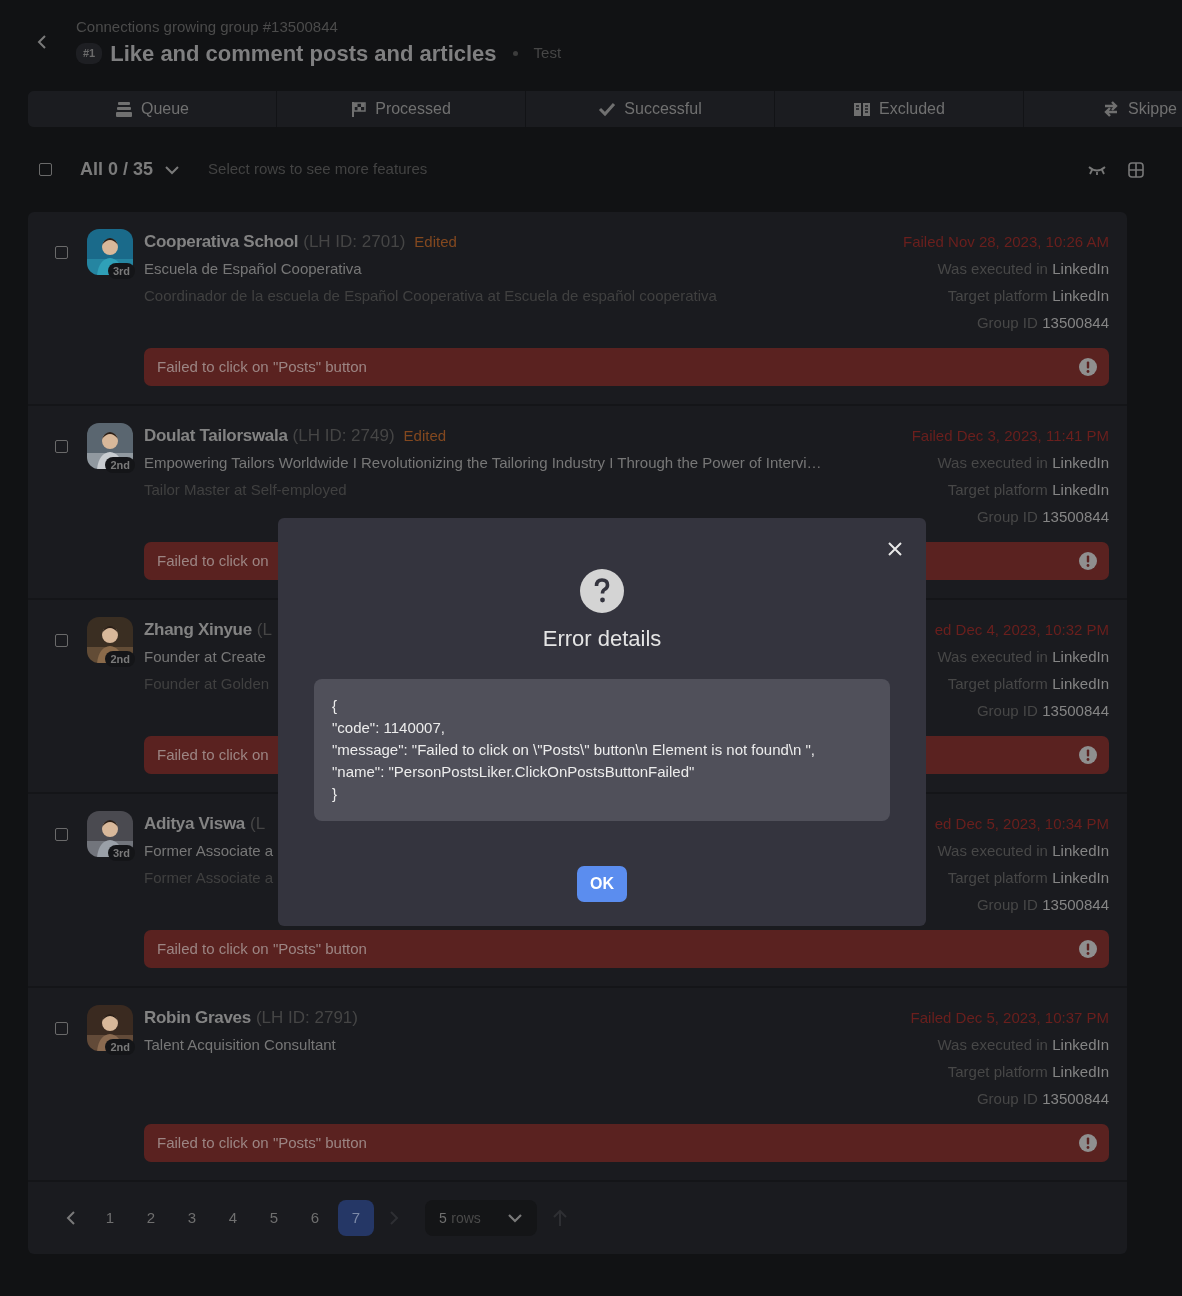 The image size is (1182, 1296). What do you see at coordinates (1006, 242) in the screenshot?
I see `status-text: Failed Nov 28, 2023, 10:26 AM` at bounding box center [1006, 242].